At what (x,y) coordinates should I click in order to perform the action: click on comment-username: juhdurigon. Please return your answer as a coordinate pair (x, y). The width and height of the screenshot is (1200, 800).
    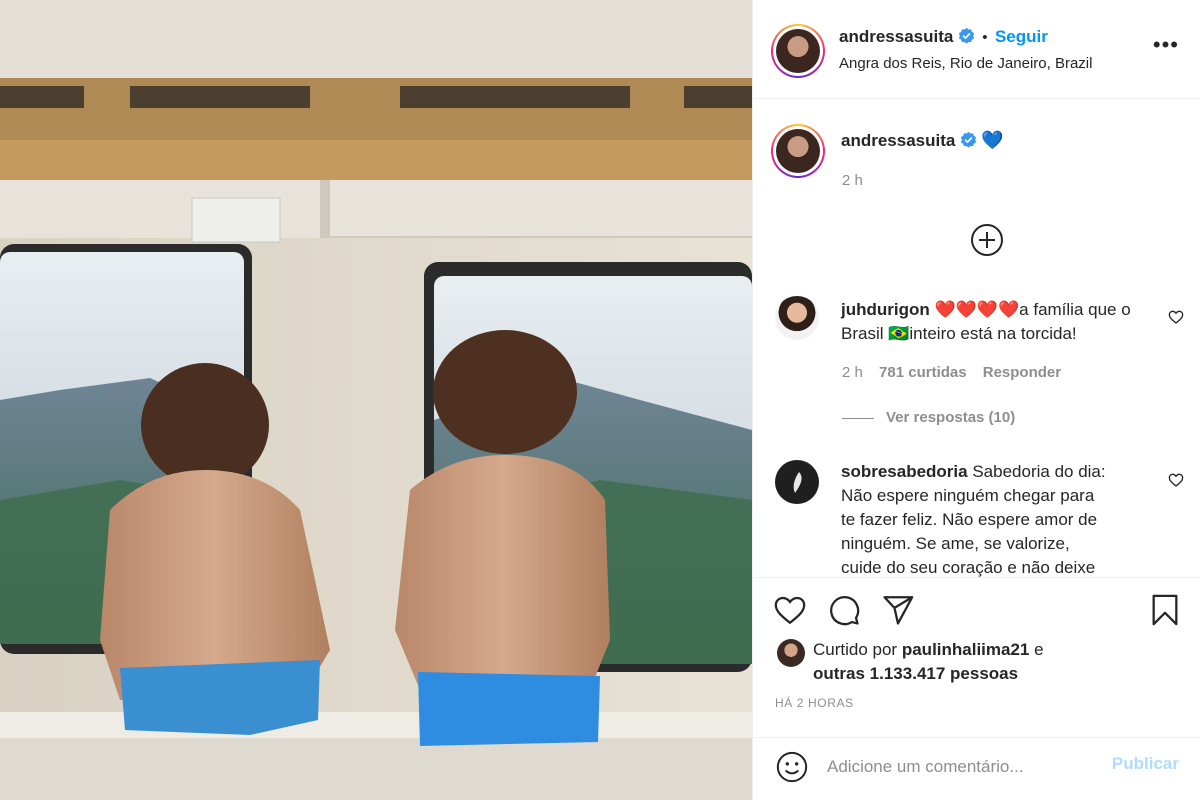
    Looking at the image, I should click on (885, 309).